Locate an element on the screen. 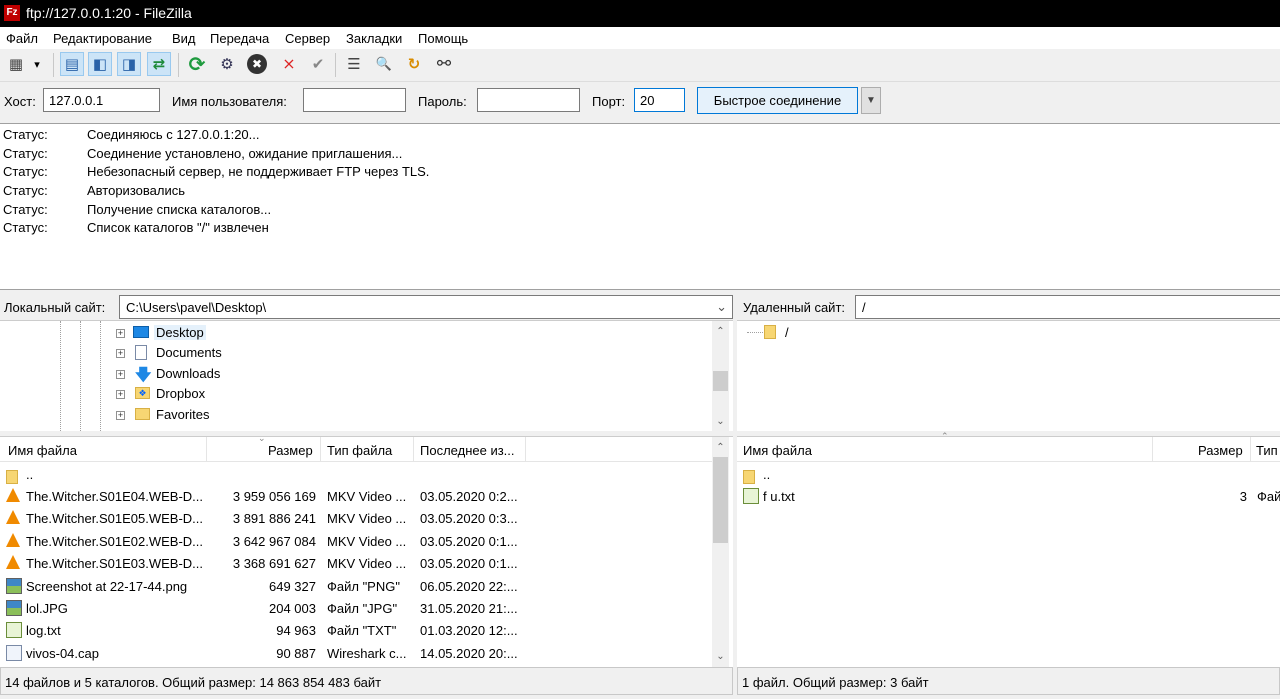  cancel-operation-button: ✖ is located at coordinates (257, 64).